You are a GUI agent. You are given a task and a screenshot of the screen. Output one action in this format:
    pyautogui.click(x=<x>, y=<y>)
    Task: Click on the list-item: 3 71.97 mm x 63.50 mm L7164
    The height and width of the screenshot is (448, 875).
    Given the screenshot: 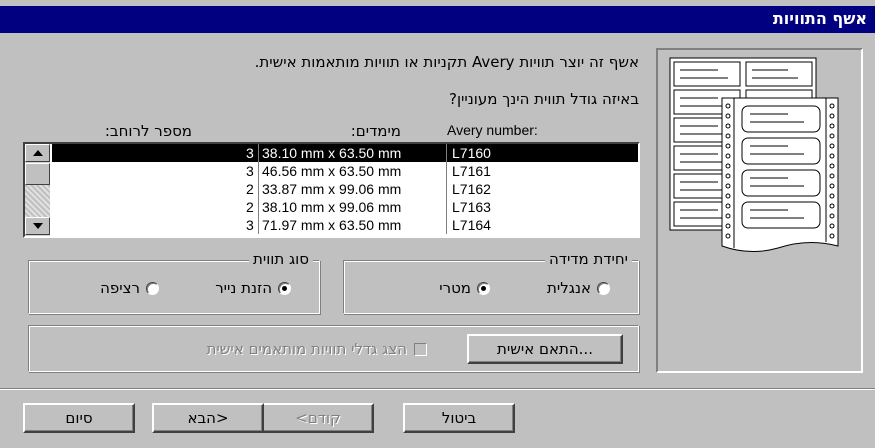 What is the action you would take?
    pyautogui.click(x=345, y=225)
    